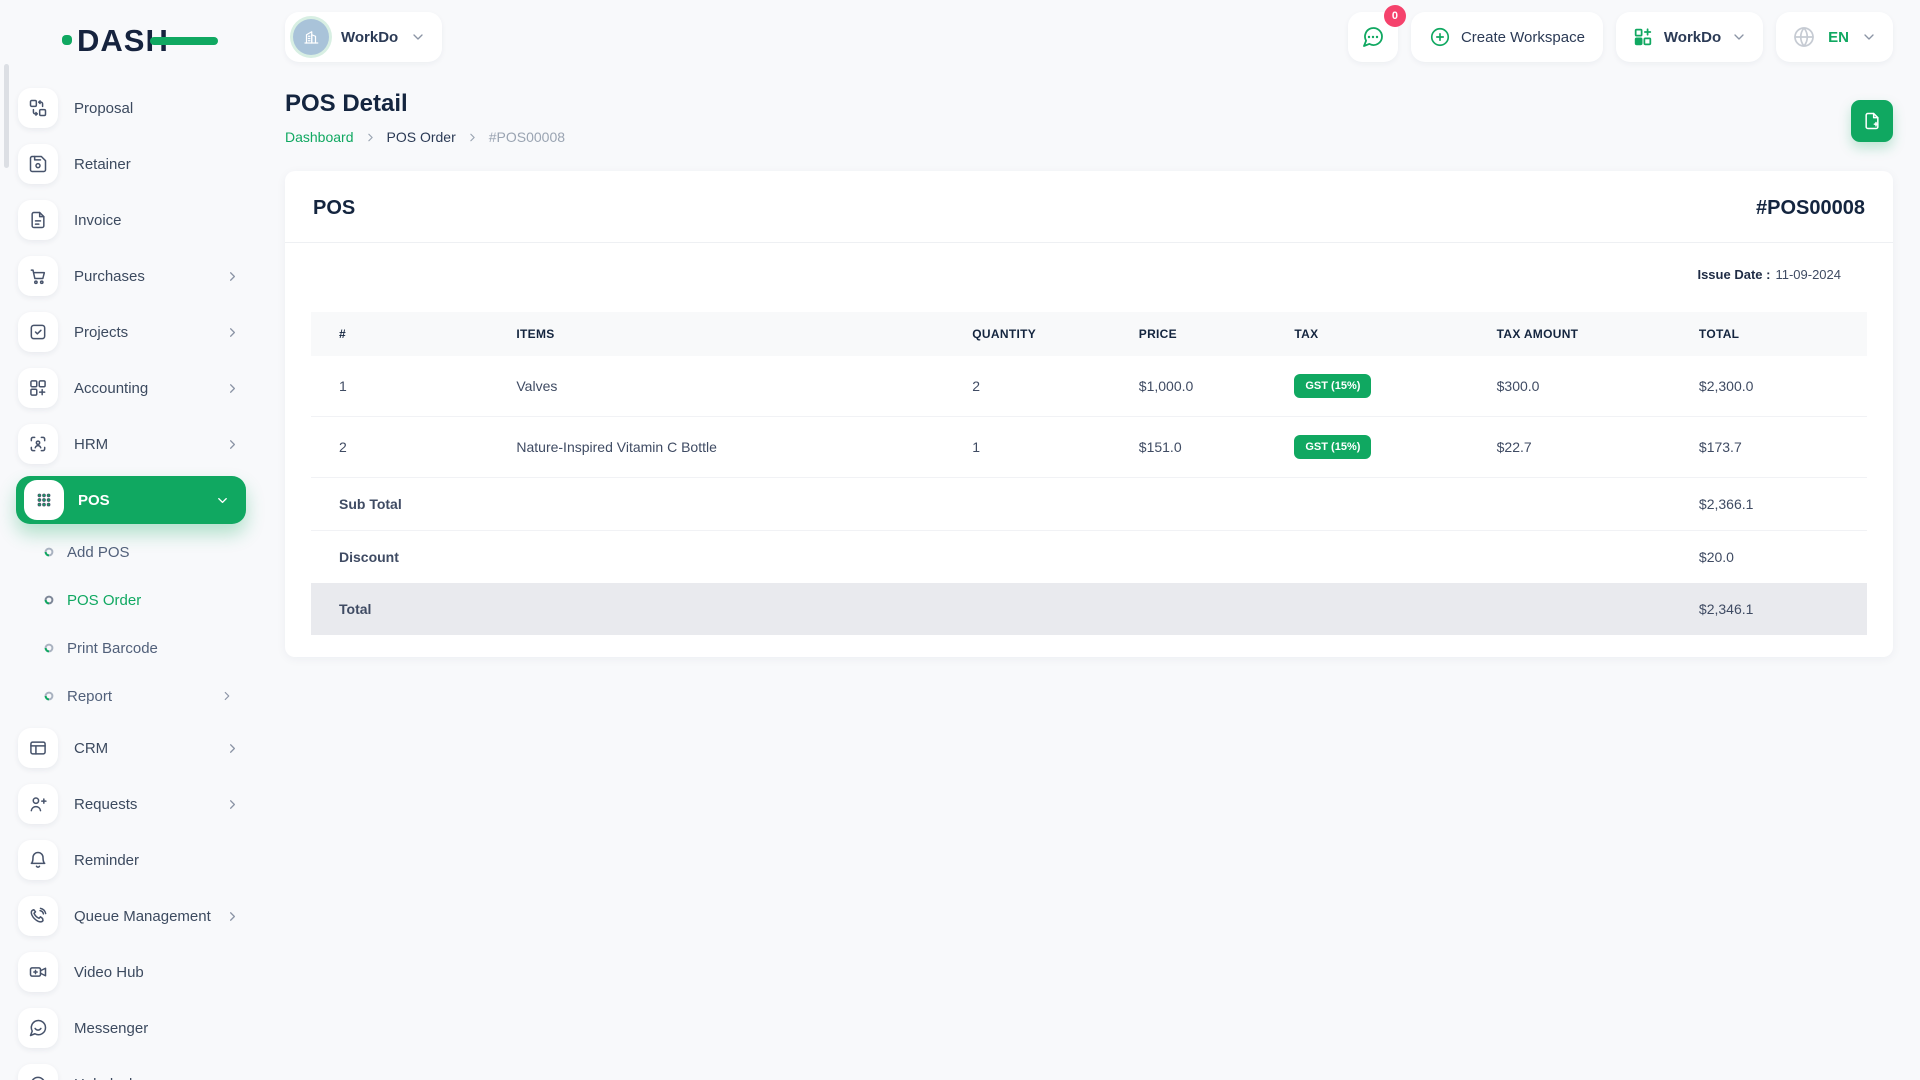 The width and height of the screenshot is (1920, 1080). What do you see at coordinates (98, 552) in the screenshot?
I see `sidebar-subitem-label: Add POS` at bounding box center [98, 552].